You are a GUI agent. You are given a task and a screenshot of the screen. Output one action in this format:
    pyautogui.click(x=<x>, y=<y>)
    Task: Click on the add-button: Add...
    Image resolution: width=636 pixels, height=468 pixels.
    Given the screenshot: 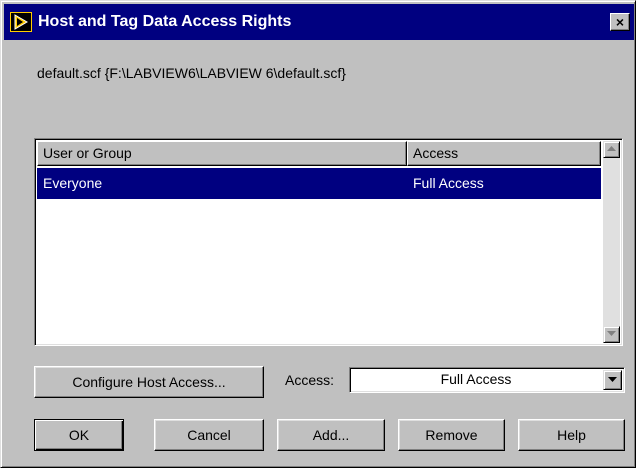 What is the action you would take?
    pyautogui.click(x=331, y=435)
    